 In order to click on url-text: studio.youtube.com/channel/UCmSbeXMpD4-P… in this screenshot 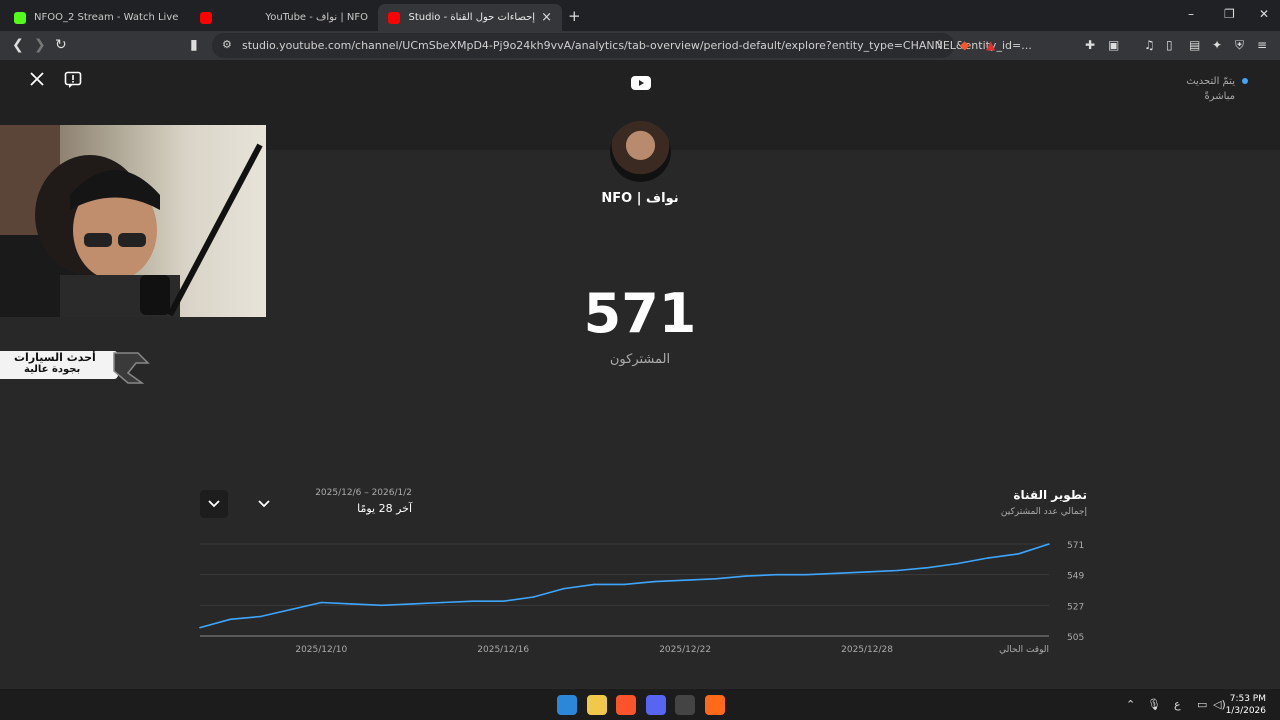, I will do `click(637, 45)`.